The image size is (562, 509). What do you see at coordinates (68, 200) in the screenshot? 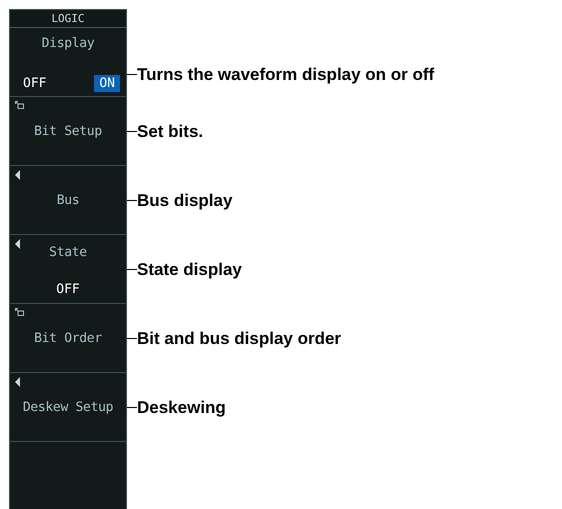
I see `menu-item: Bus` at bounding box center [68, 200].